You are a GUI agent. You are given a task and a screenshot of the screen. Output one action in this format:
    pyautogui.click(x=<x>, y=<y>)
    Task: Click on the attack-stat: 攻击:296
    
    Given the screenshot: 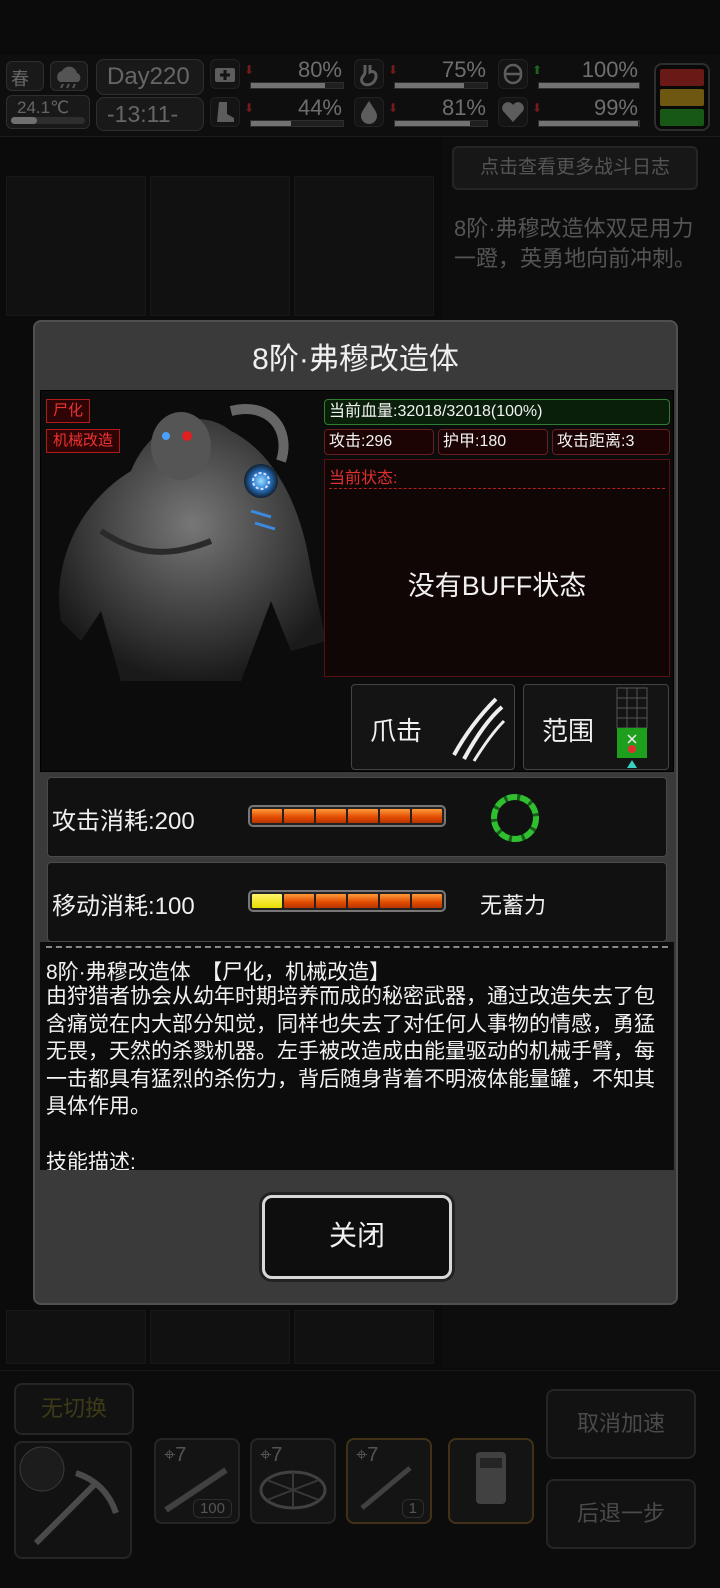 What is the action you would take?
    pyautogui.click(x=379, y=442)
    